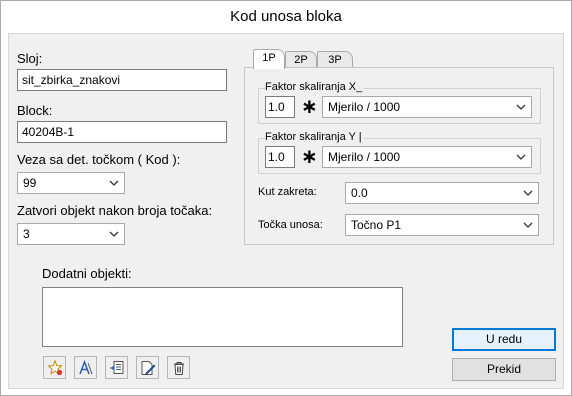  What do you see at coordinates (288, 192) in the screenshot?
I see `kut-label: Kut zakreta:` at bounding box center [288, 192].